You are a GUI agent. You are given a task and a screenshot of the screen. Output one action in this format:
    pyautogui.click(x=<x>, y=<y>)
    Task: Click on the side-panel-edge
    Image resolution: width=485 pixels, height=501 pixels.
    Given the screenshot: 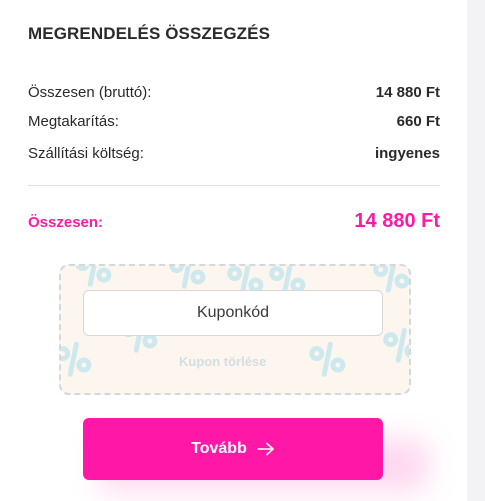 What is the action you would take?
    pyautogui.click(x=476, y=250)
    